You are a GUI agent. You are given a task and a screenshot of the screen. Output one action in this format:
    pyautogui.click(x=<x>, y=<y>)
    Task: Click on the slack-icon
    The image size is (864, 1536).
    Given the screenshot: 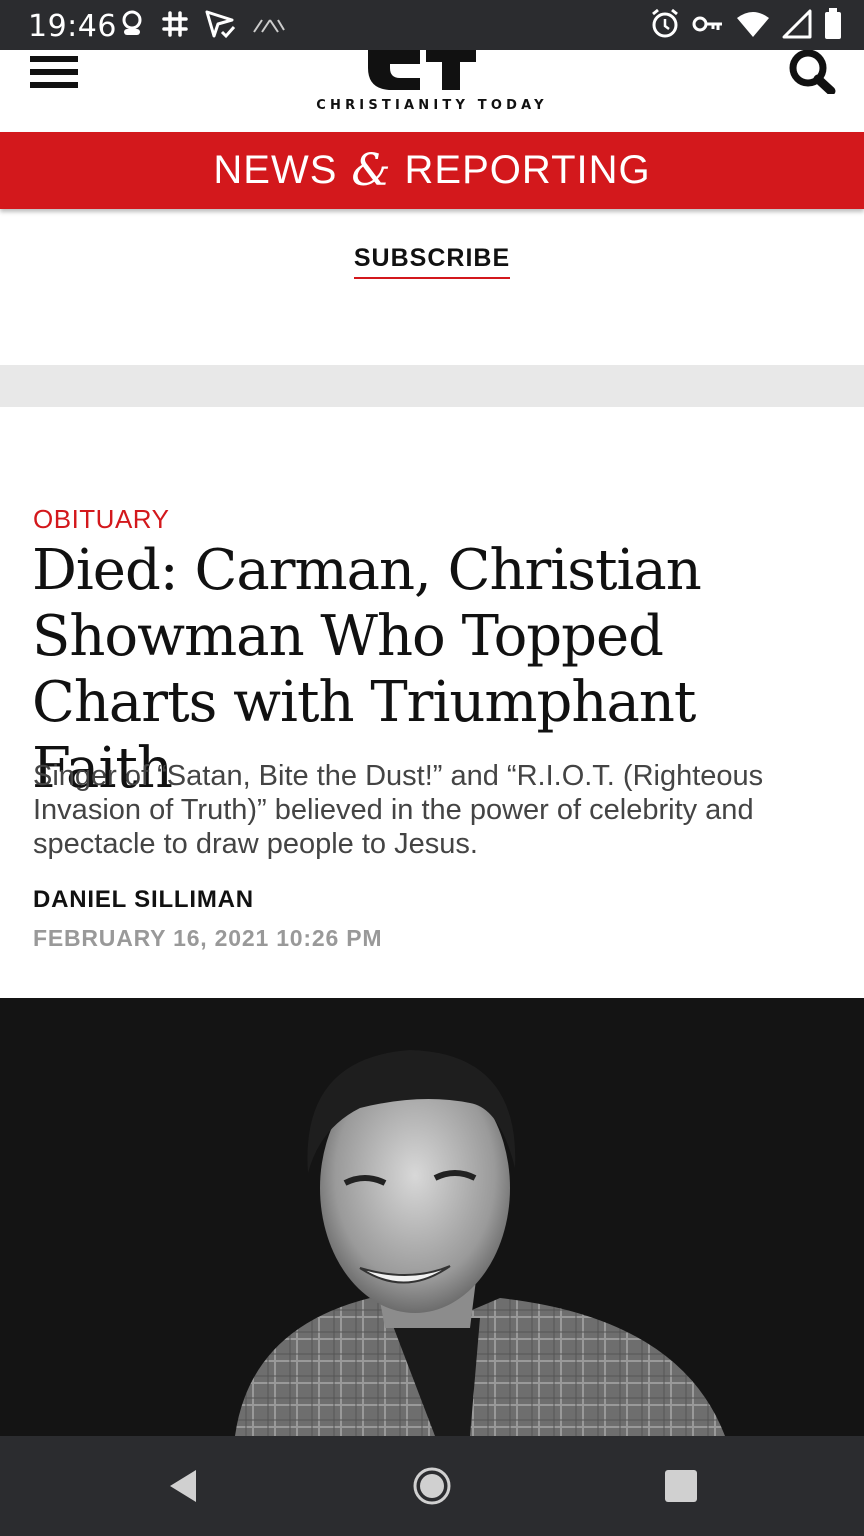 What is the action you would take?
    pyautogui.click(x=175, y=24)
    